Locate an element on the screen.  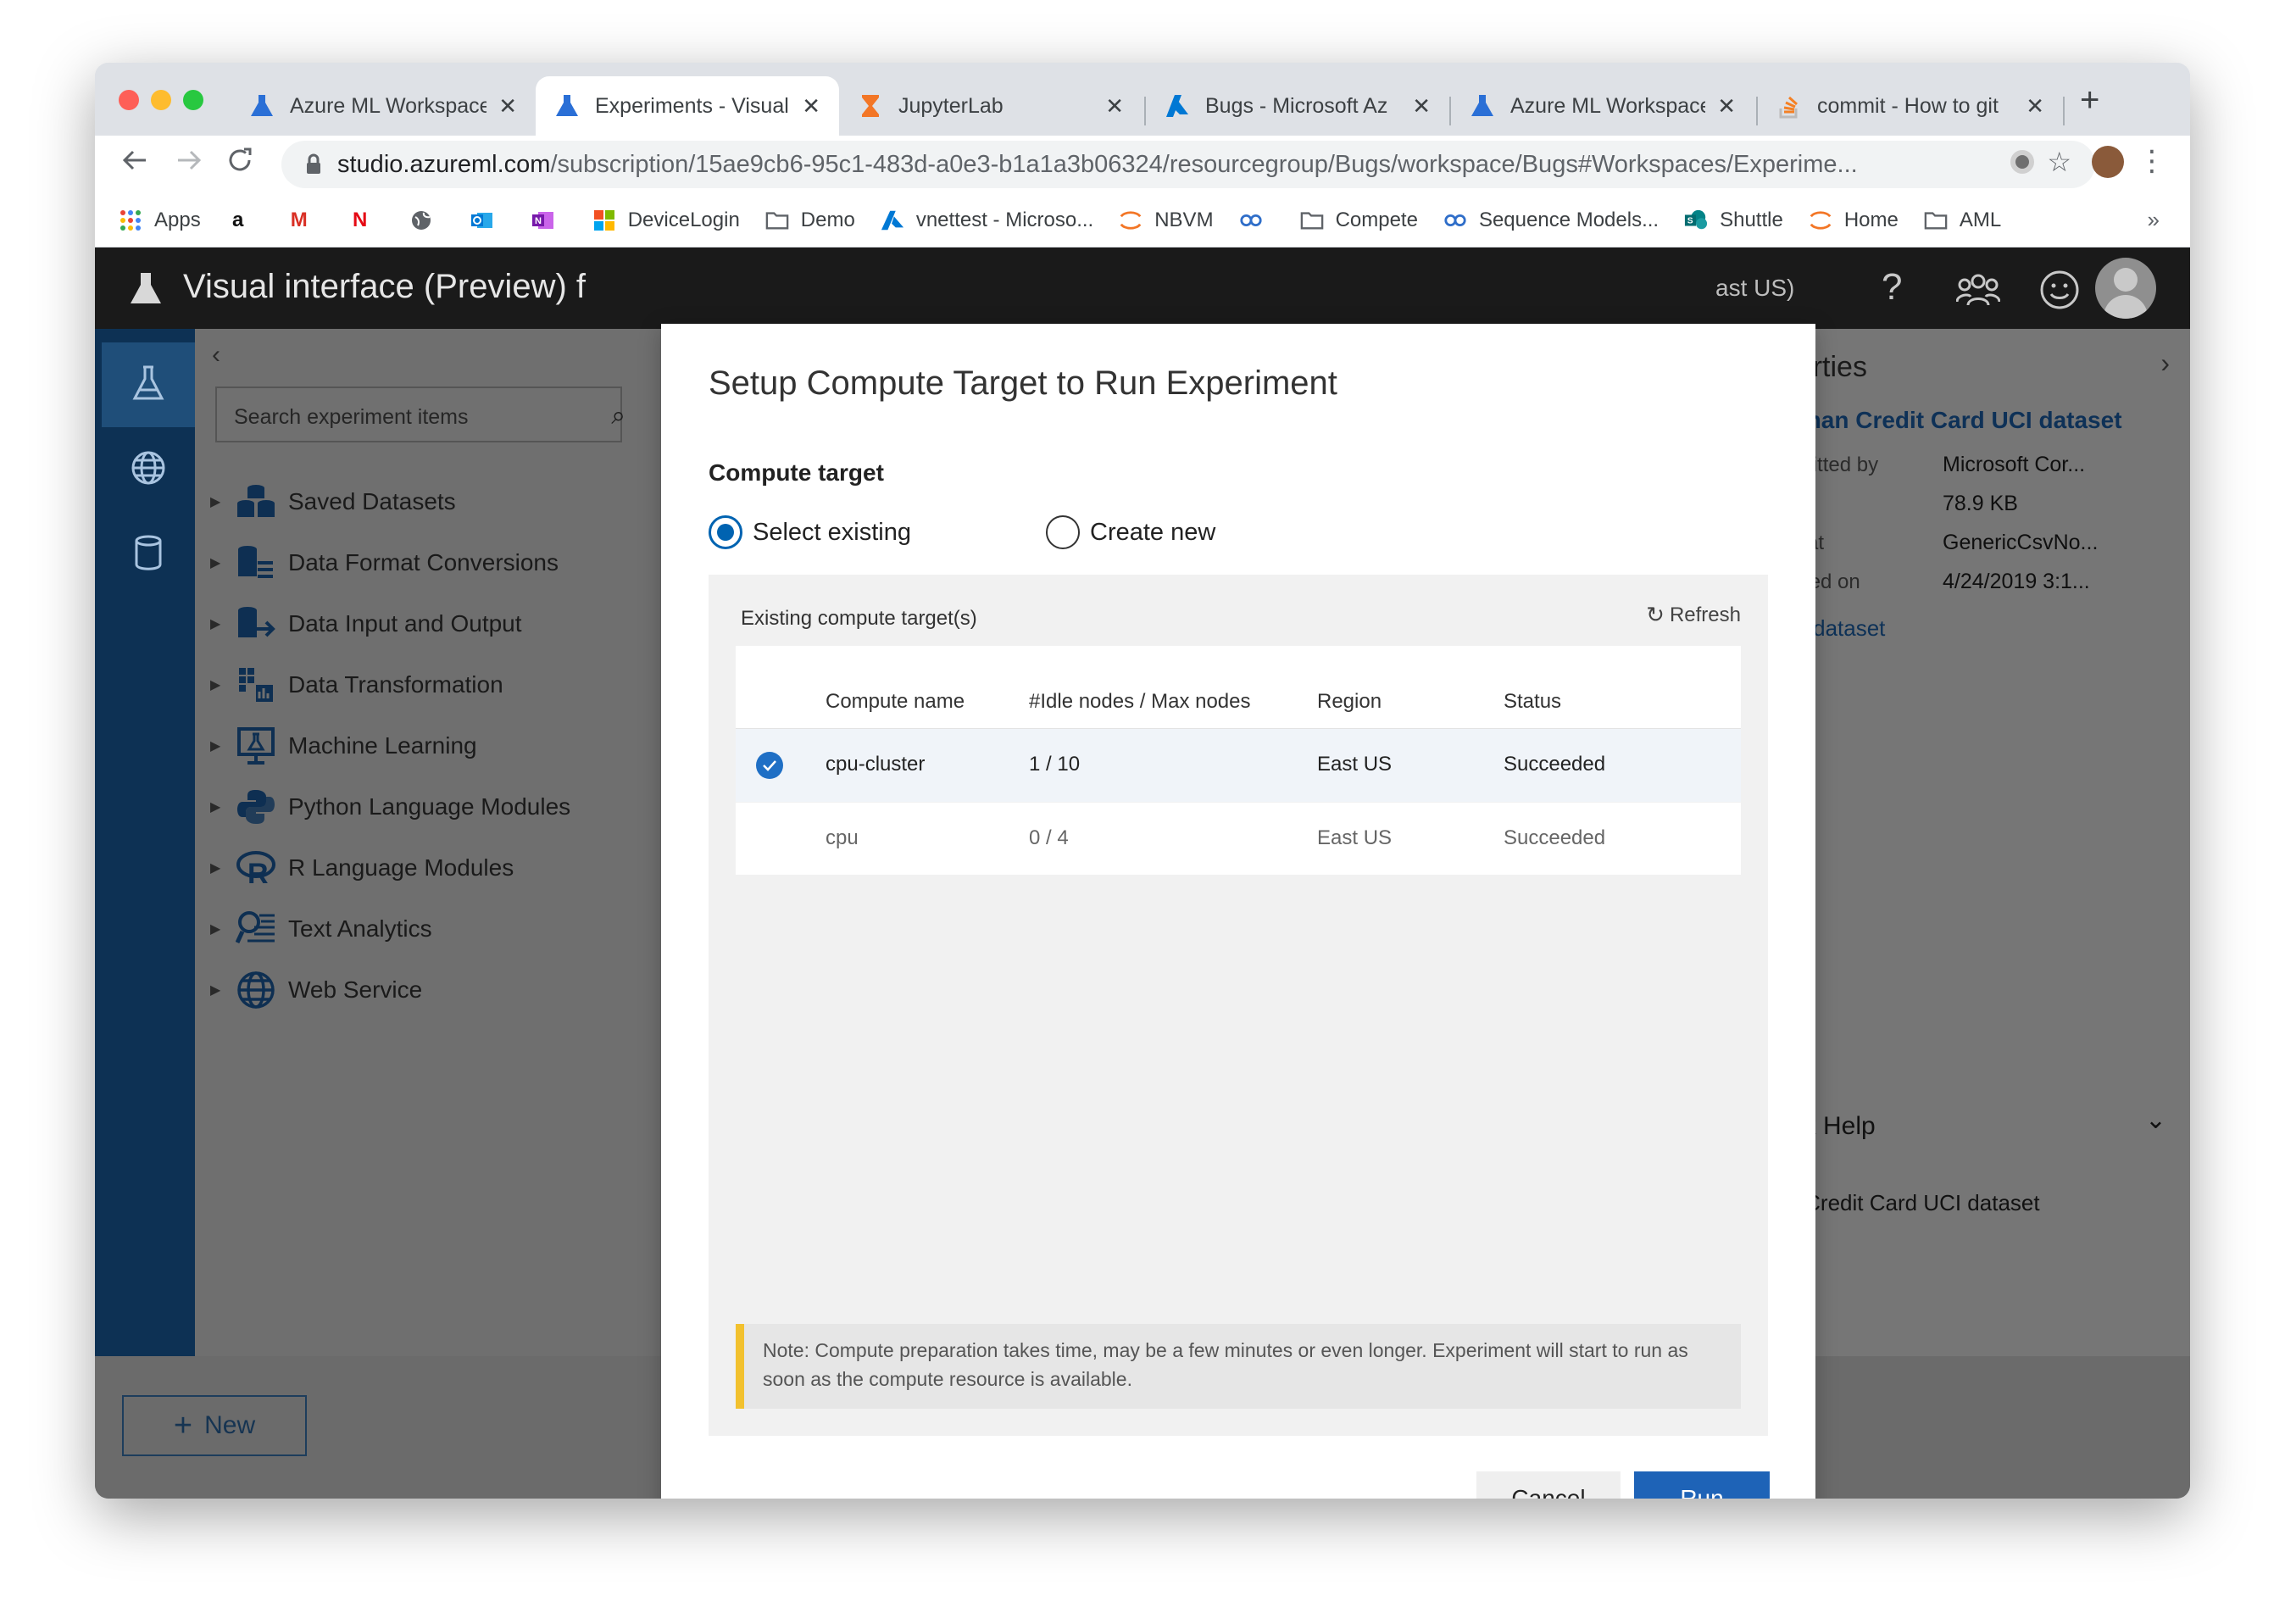
new-button: + New is located at coordinates (214, 1426).